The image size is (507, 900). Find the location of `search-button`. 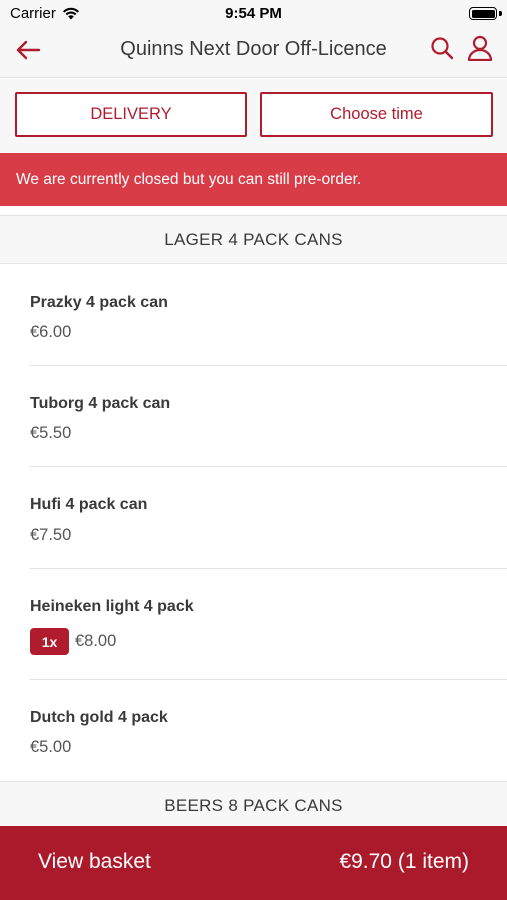

search-button is located at coordinates (442, 48).